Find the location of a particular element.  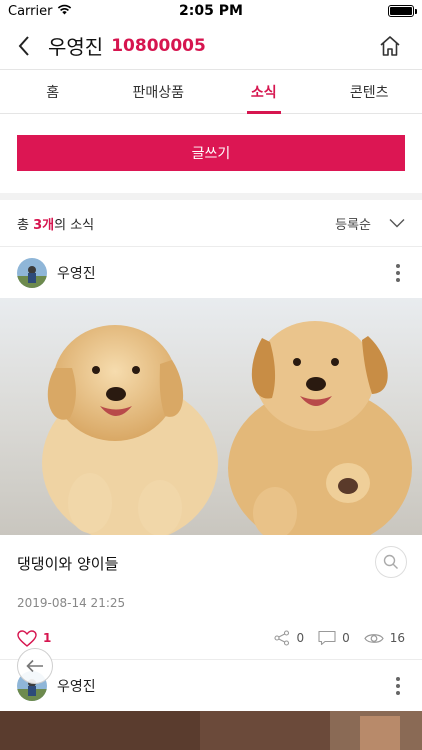

post-count: 총 3개의 소식 is located at coordinates (55, 223).